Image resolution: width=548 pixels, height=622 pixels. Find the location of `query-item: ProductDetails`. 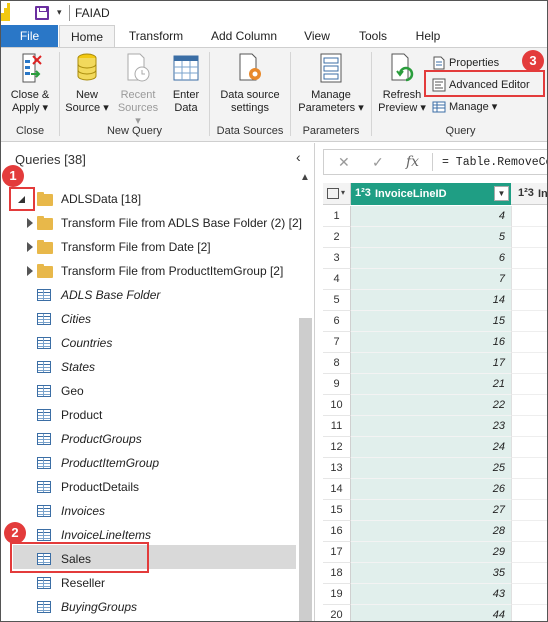

query-item: ProductDetails is located at coordinates (149, 487).